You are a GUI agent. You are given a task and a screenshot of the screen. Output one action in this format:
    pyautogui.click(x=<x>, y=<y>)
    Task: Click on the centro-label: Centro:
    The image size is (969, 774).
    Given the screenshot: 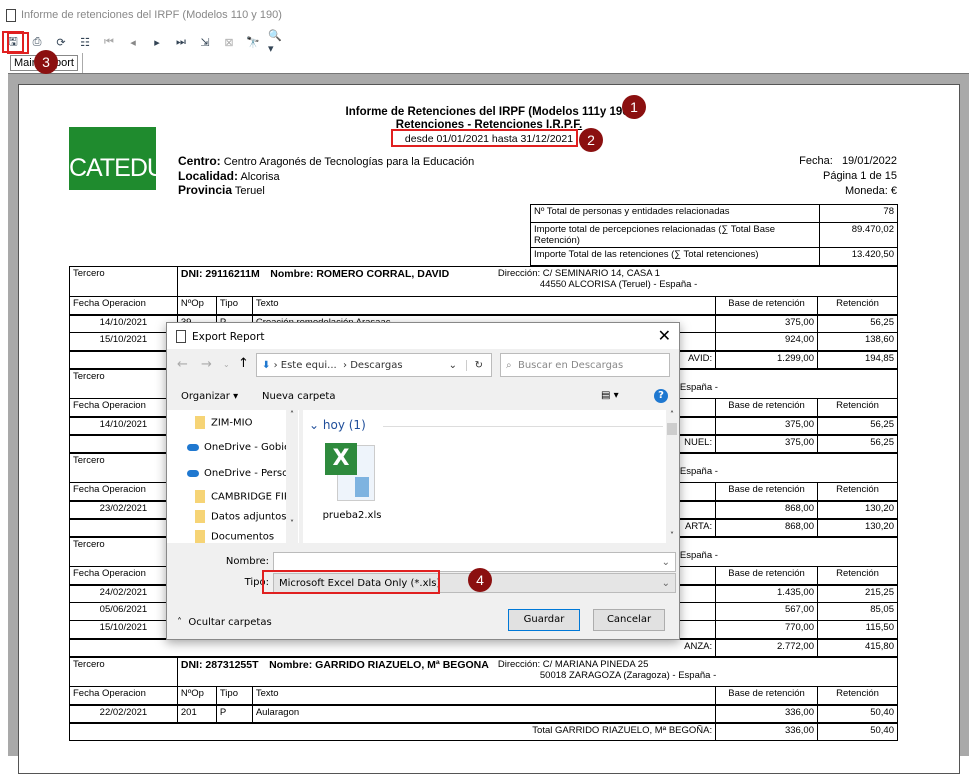 What is the action you would take?
    pyautogui.click(x=199, y=161)
    